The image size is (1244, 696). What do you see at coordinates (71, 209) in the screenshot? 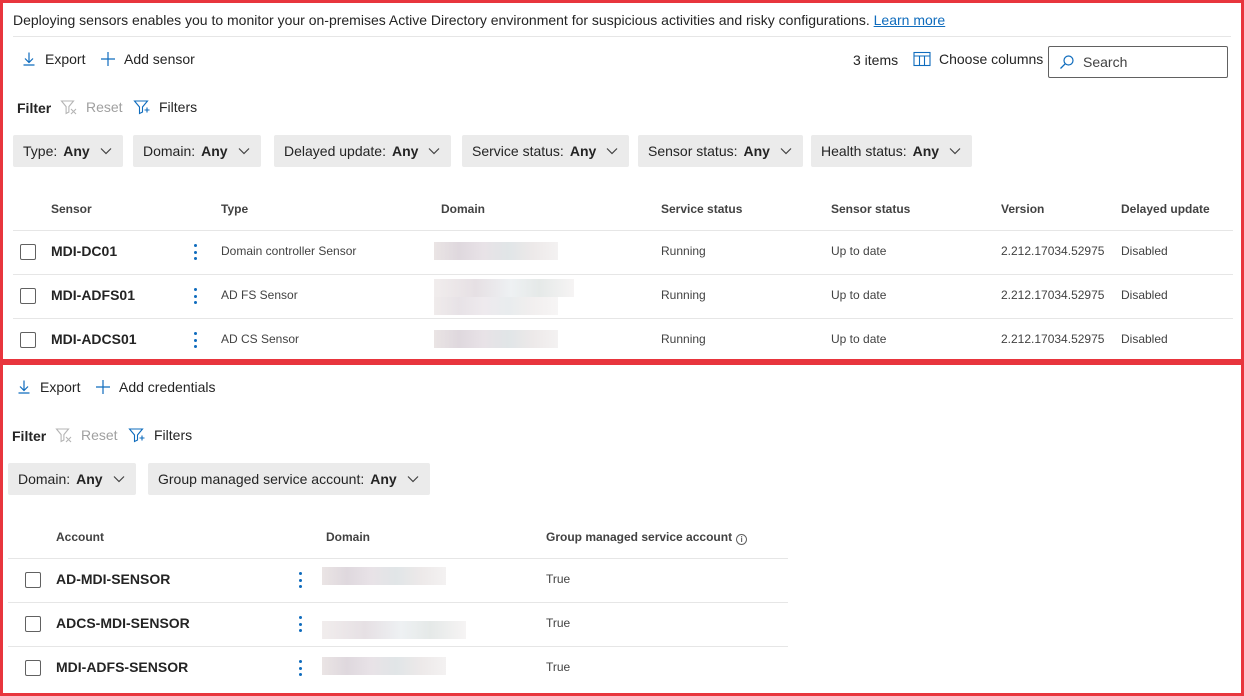
I see `col-header-sensor: Sensor` at bounding box center [71, 209].